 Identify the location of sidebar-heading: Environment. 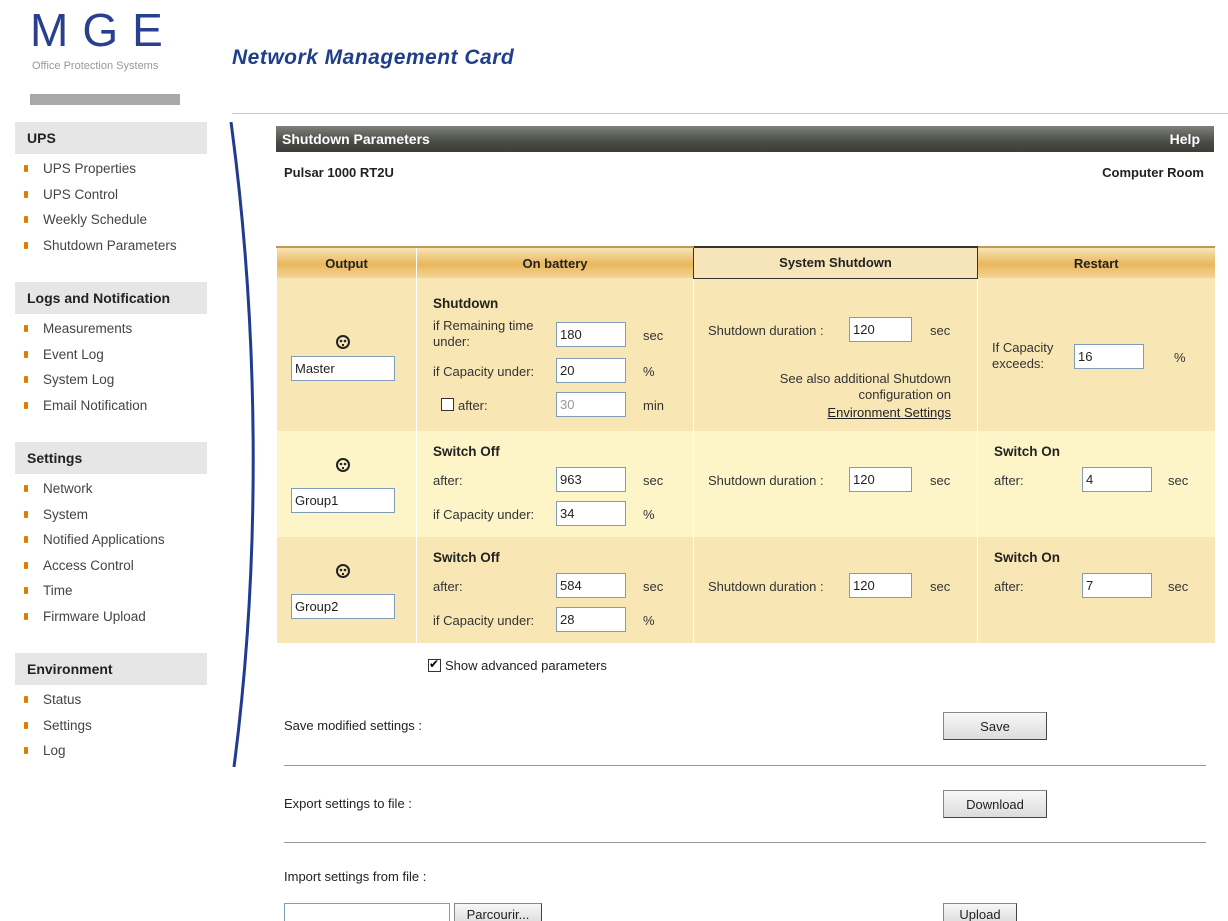
(111, 669).